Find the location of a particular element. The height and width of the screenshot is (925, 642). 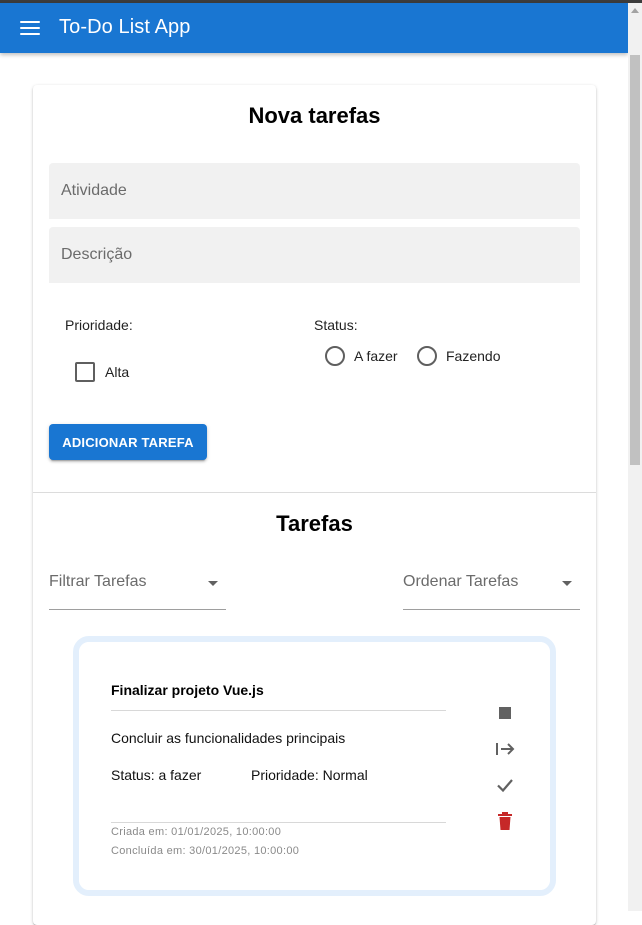

task-status: Status: a fazer is located at coordinates (156, 775).